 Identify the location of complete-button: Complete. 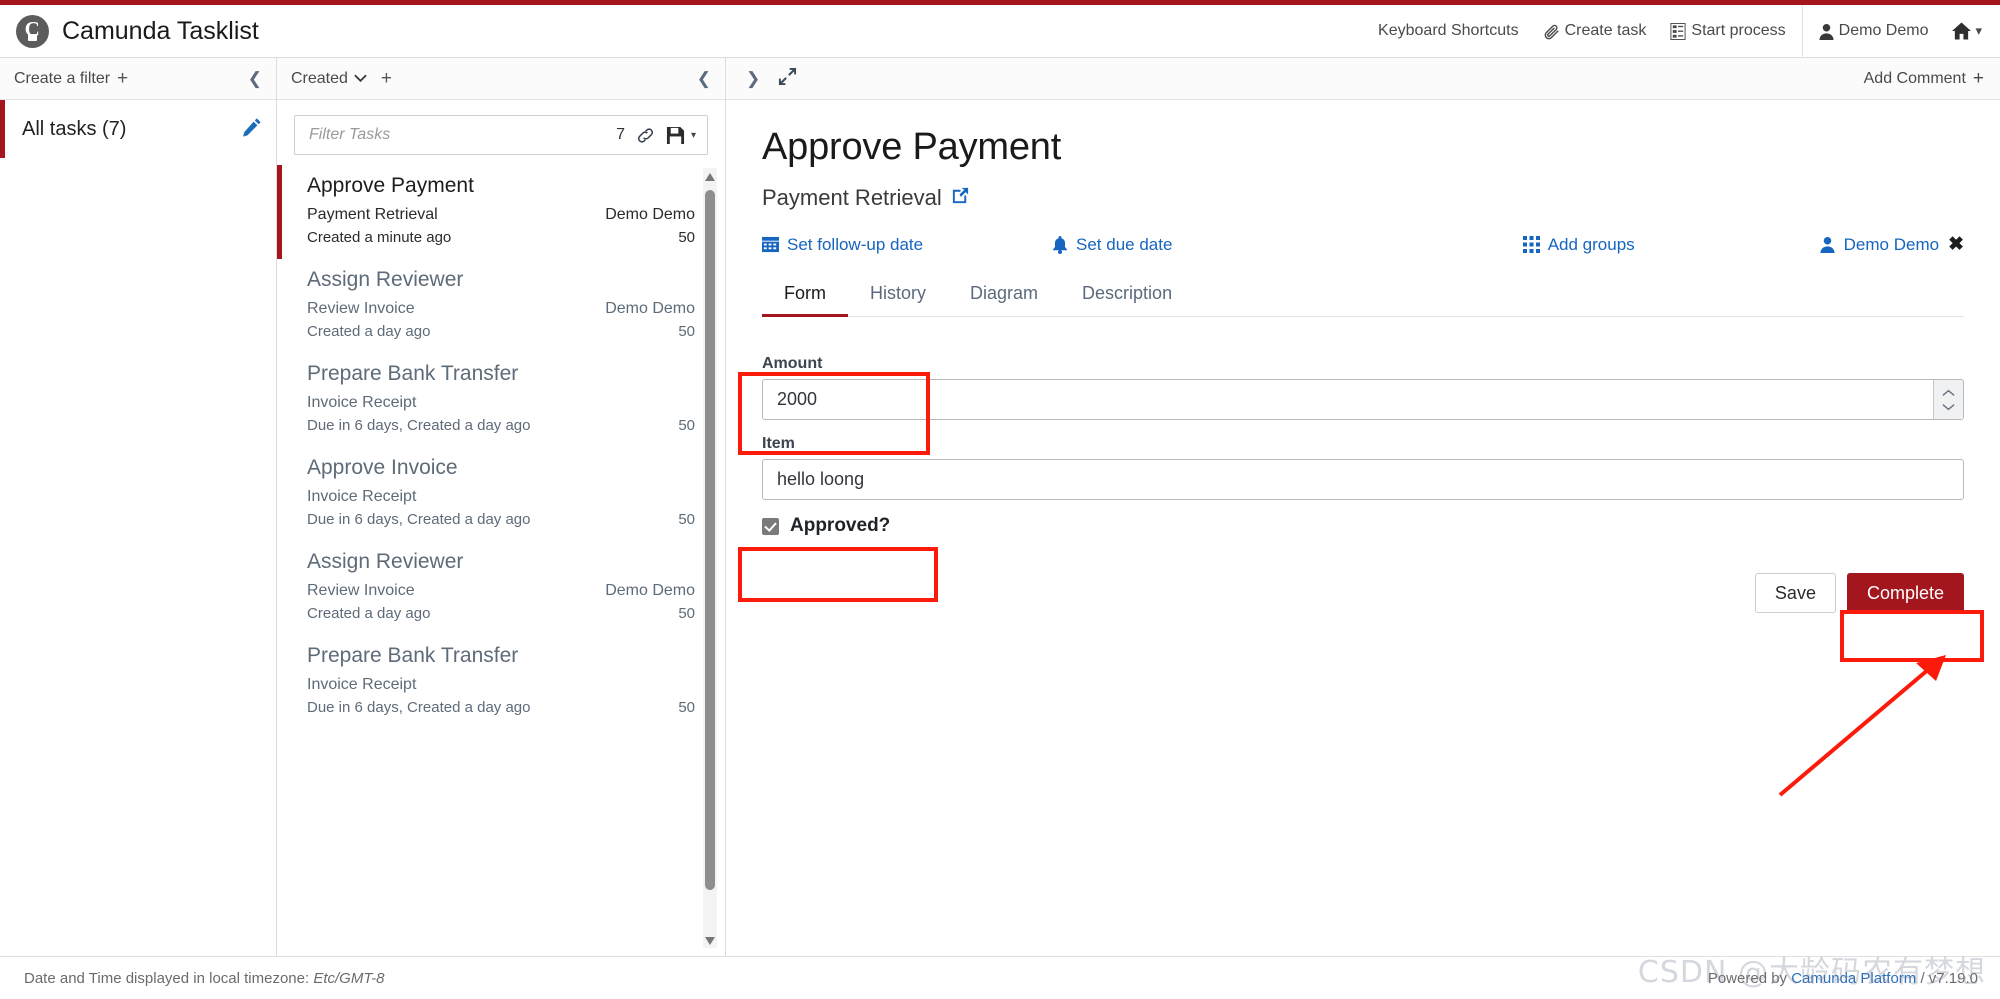
(1905, 593).